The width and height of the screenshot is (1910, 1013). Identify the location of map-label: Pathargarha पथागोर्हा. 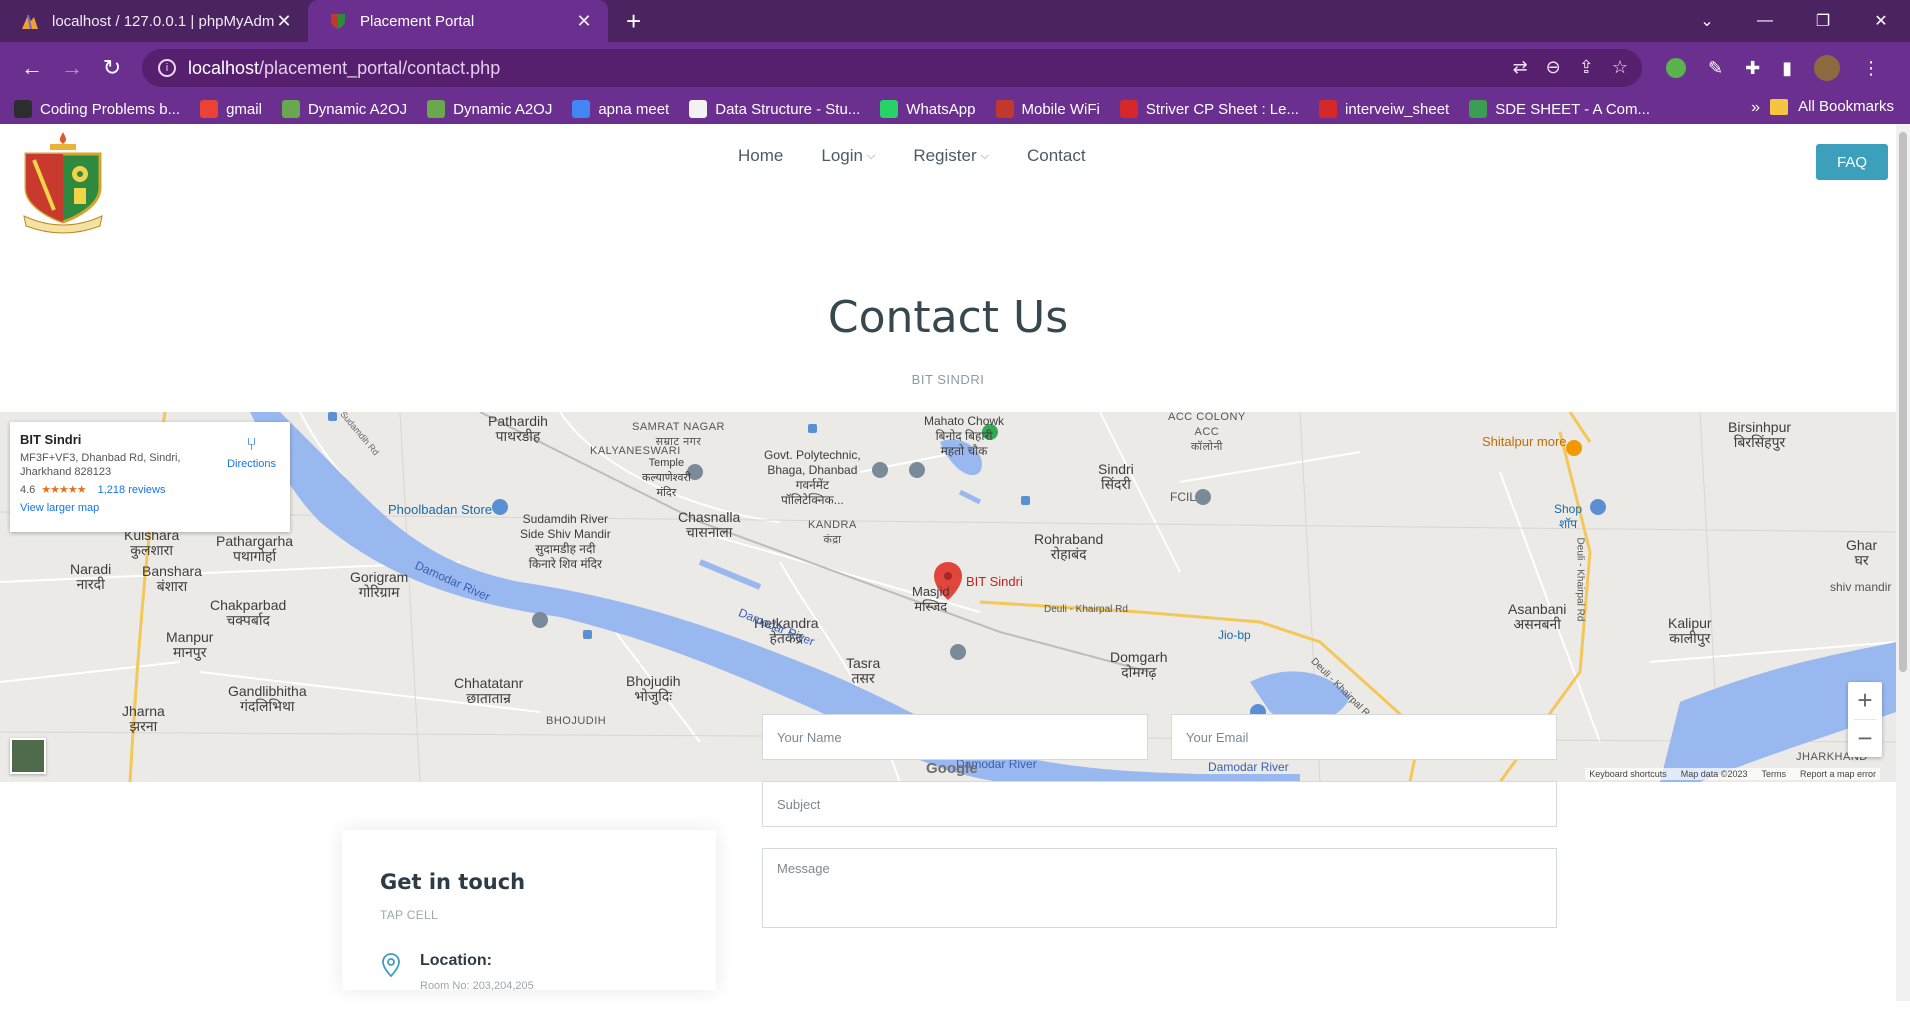
(255, 548).